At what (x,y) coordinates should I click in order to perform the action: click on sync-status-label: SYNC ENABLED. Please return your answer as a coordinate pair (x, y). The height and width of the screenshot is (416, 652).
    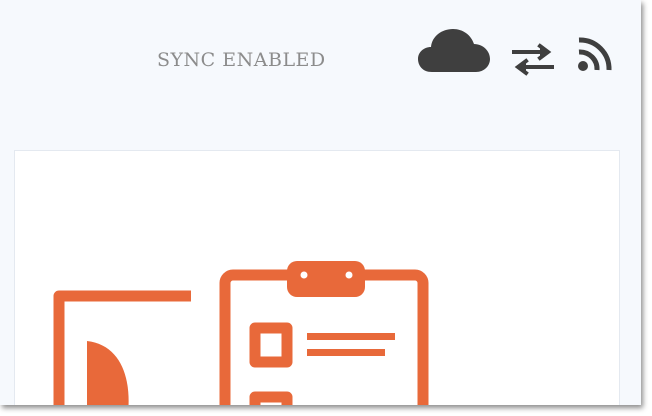
    Looking at the image, I should click on (241, 60).